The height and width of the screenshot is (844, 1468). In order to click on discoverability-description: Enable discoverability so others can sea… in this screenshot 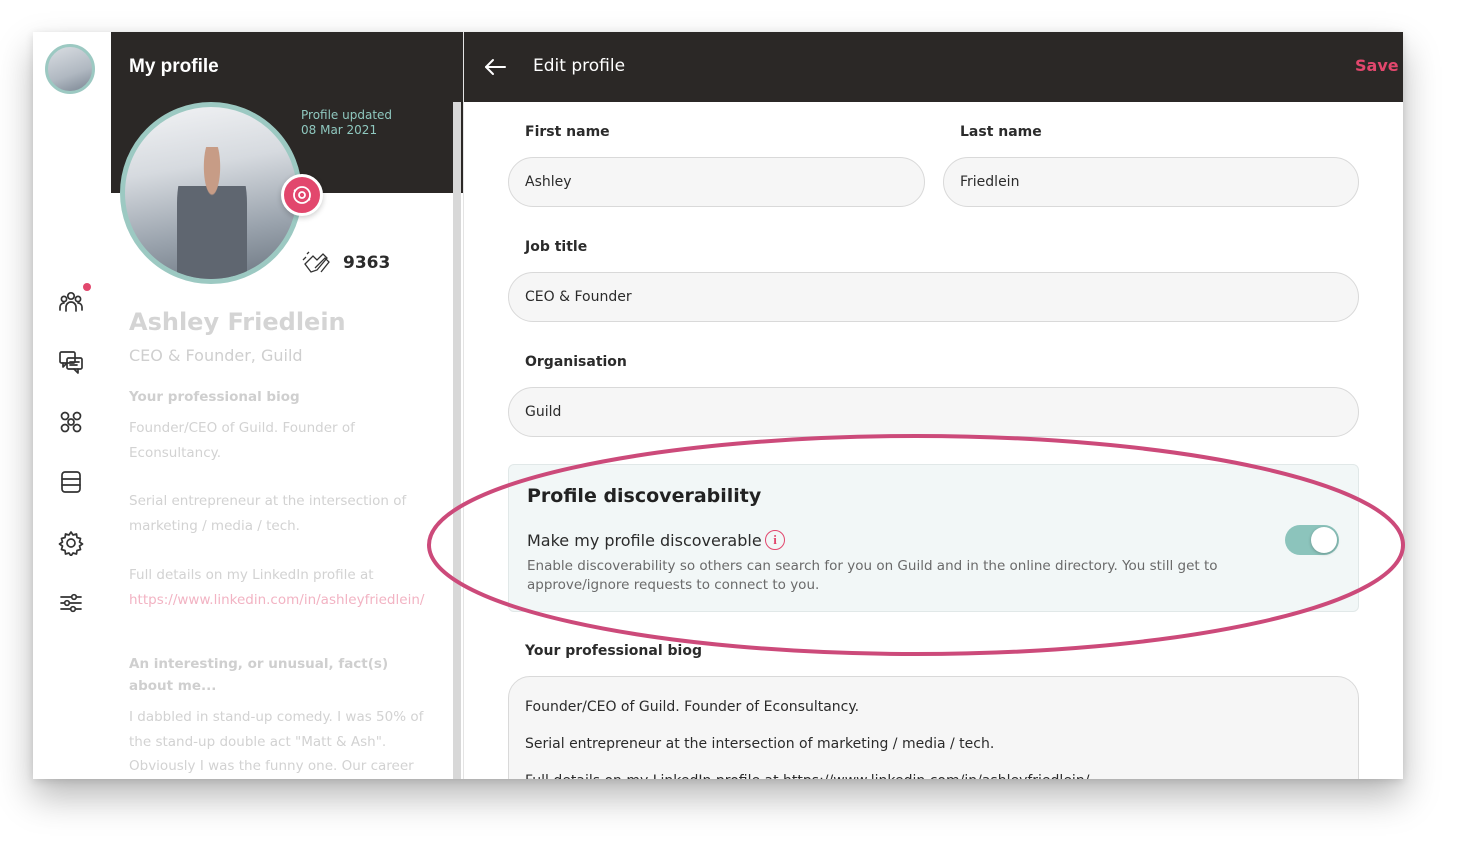, I will do `click(872, 575)`.